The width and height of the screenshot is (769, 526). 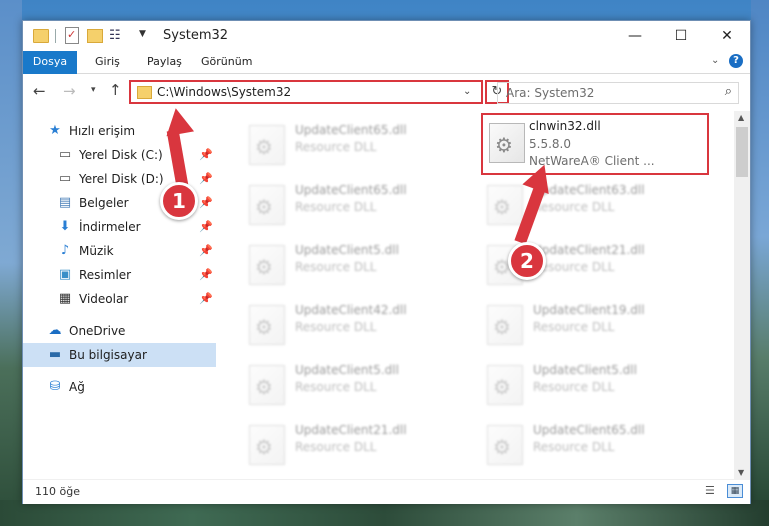 What do you see at coordinates (728, 91) in the screenshot?
I see `search-icon: ⌕` at bounding box center [728, 91].